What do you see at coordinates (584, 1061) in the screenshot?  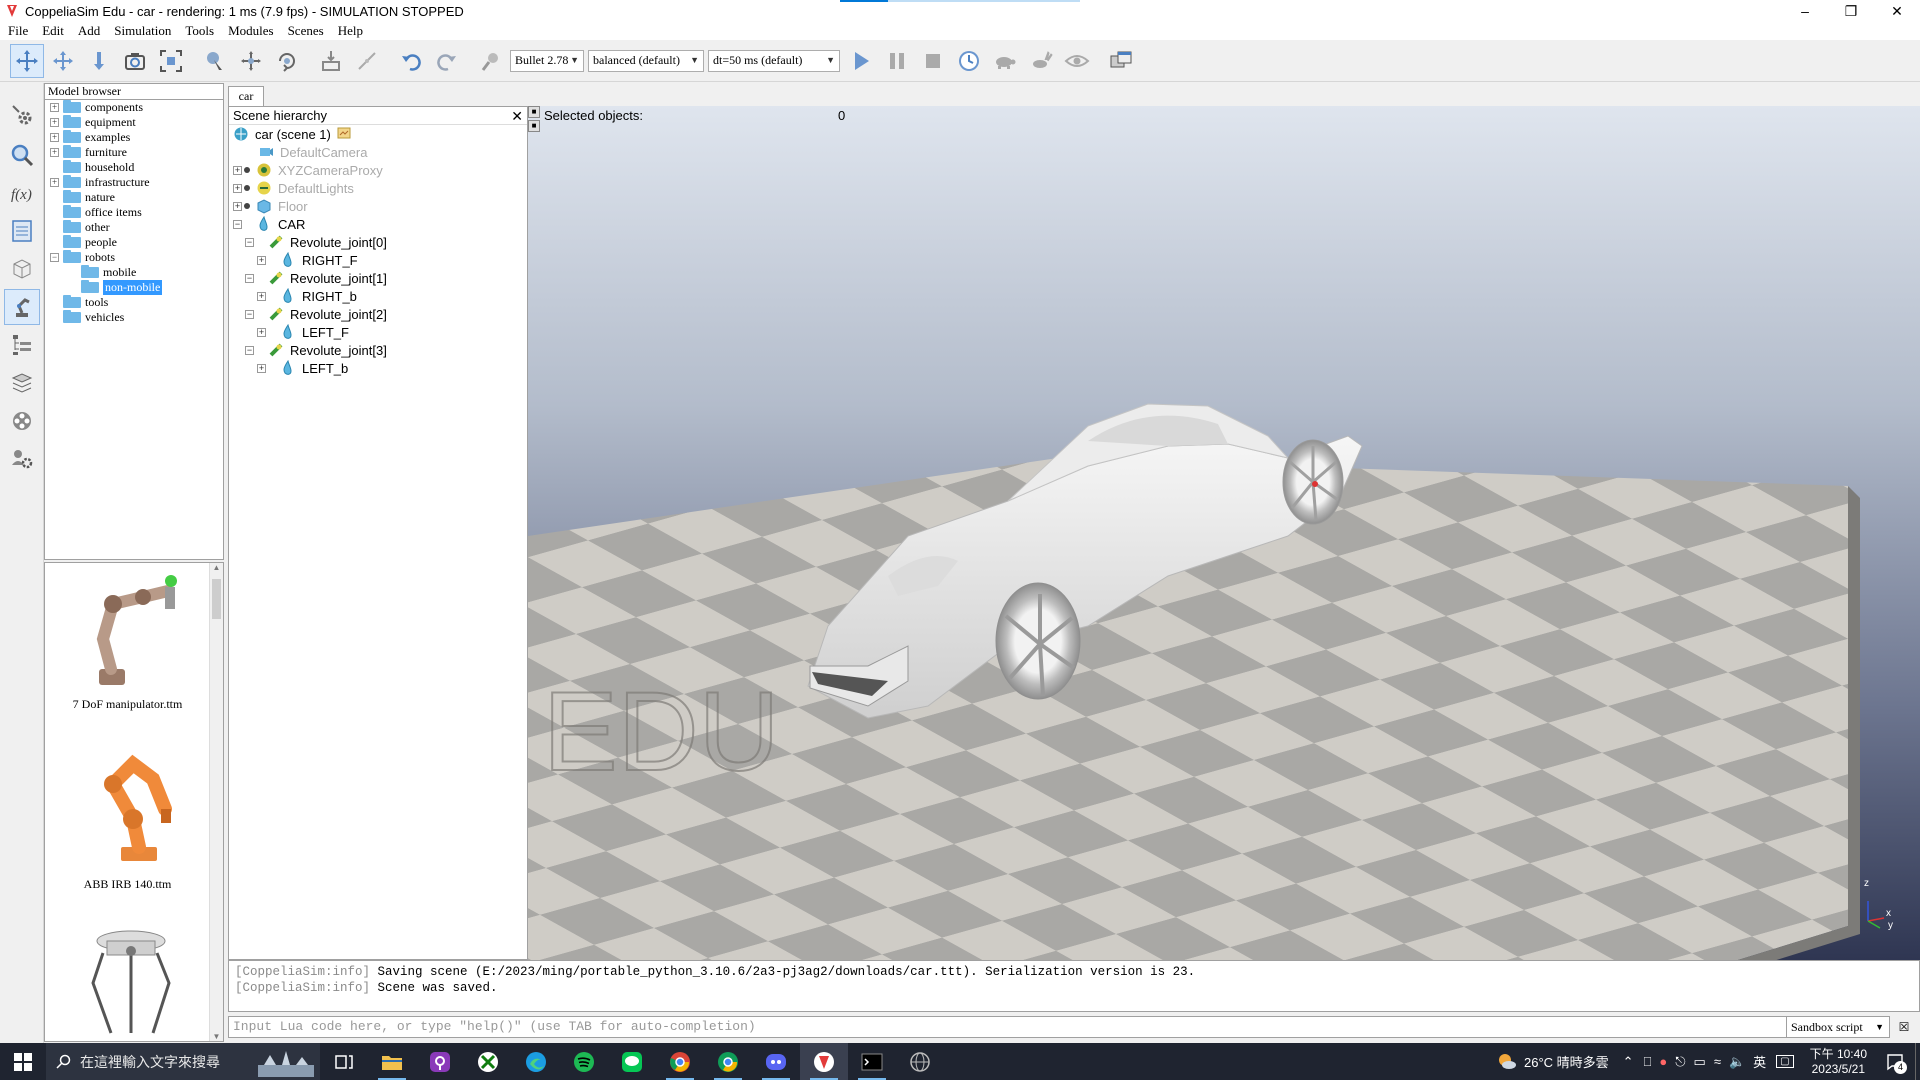 I see `spotify-app` at bounding box center [584, 1061].